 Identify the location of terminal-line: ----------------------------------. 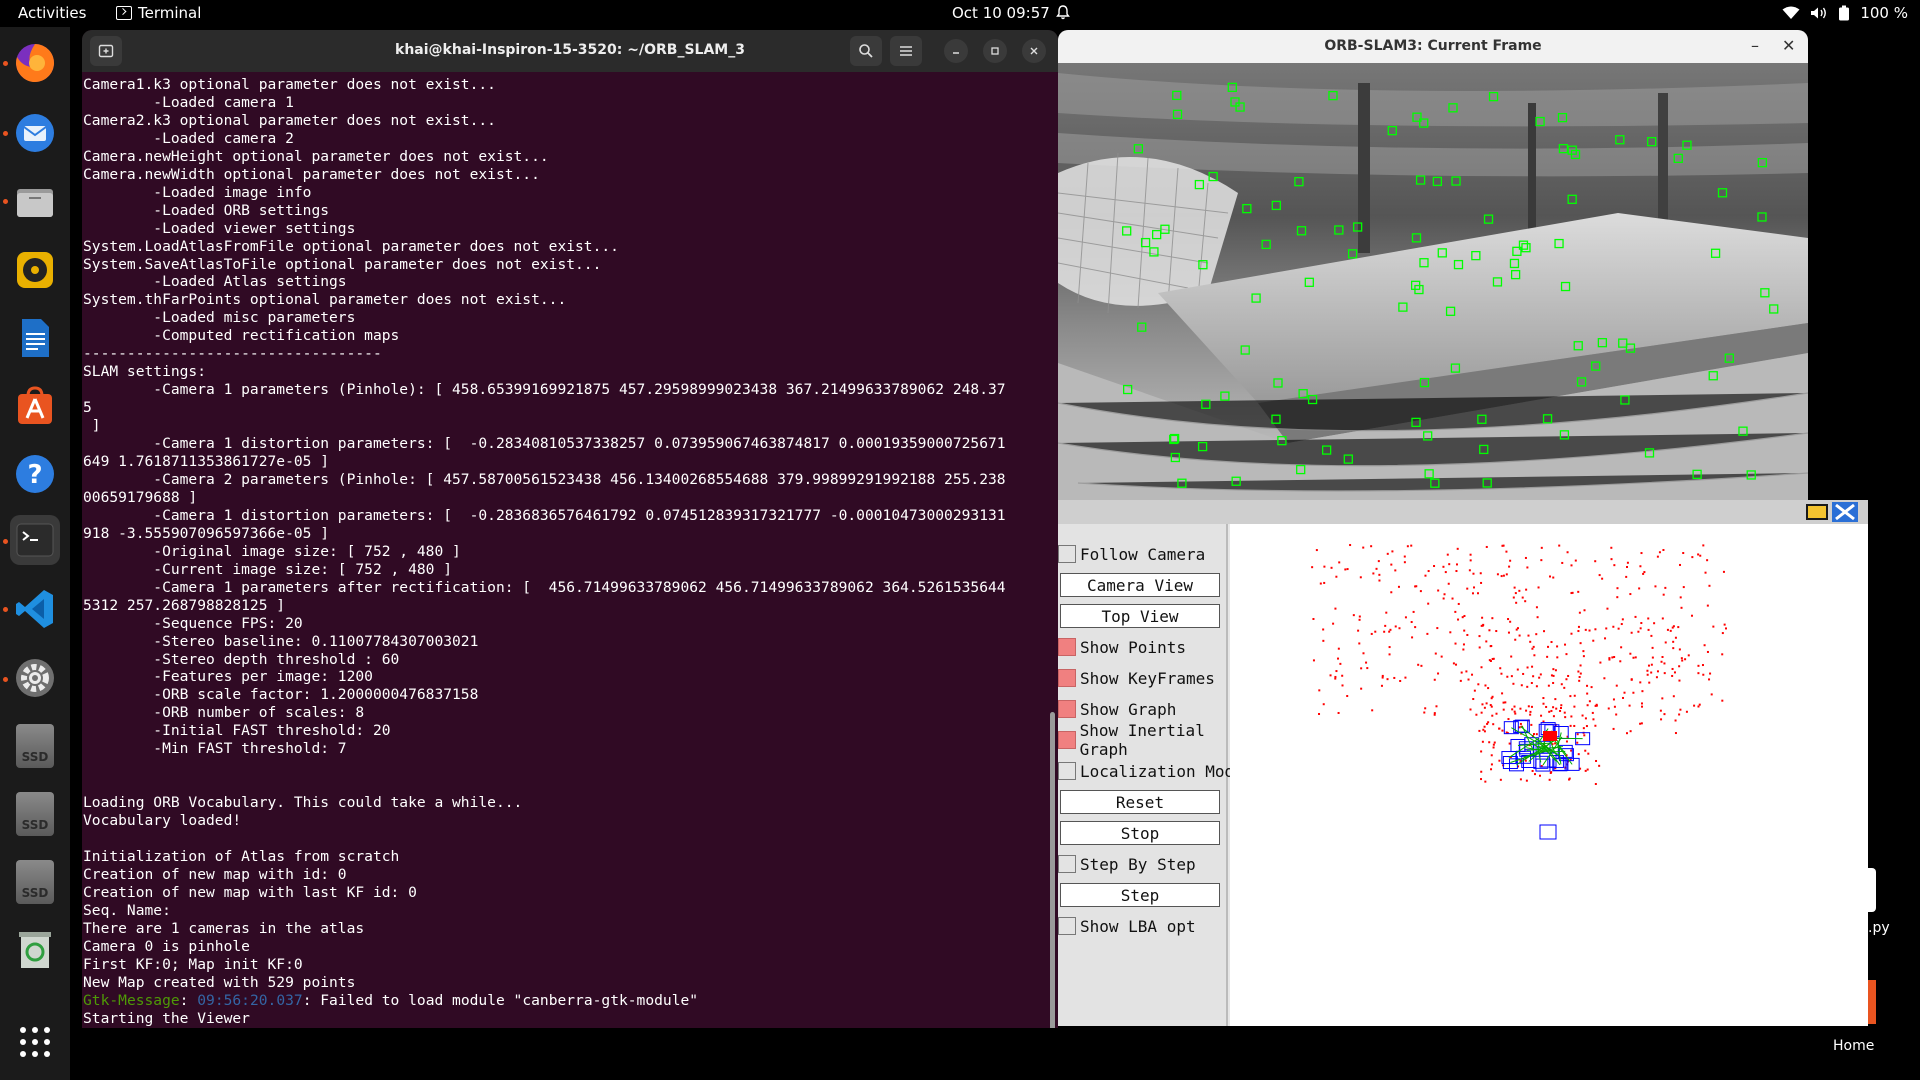
(232, 354).